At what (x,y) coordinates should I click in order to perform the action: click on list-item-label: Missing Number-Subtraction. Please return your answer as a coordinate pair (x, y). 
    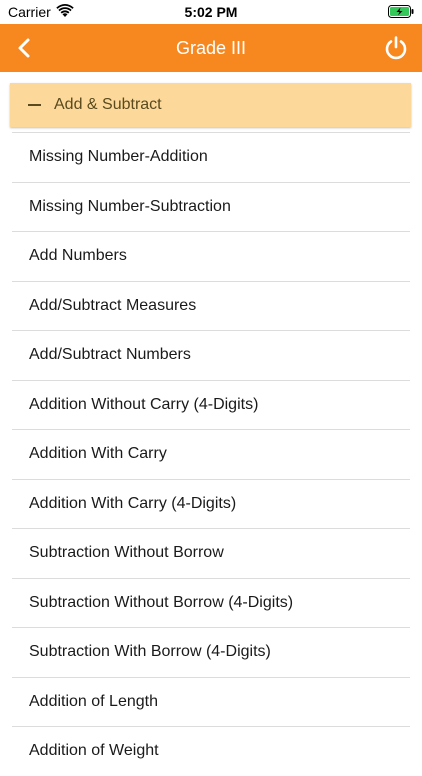
    Looking at the image, I should click on (130, 206).